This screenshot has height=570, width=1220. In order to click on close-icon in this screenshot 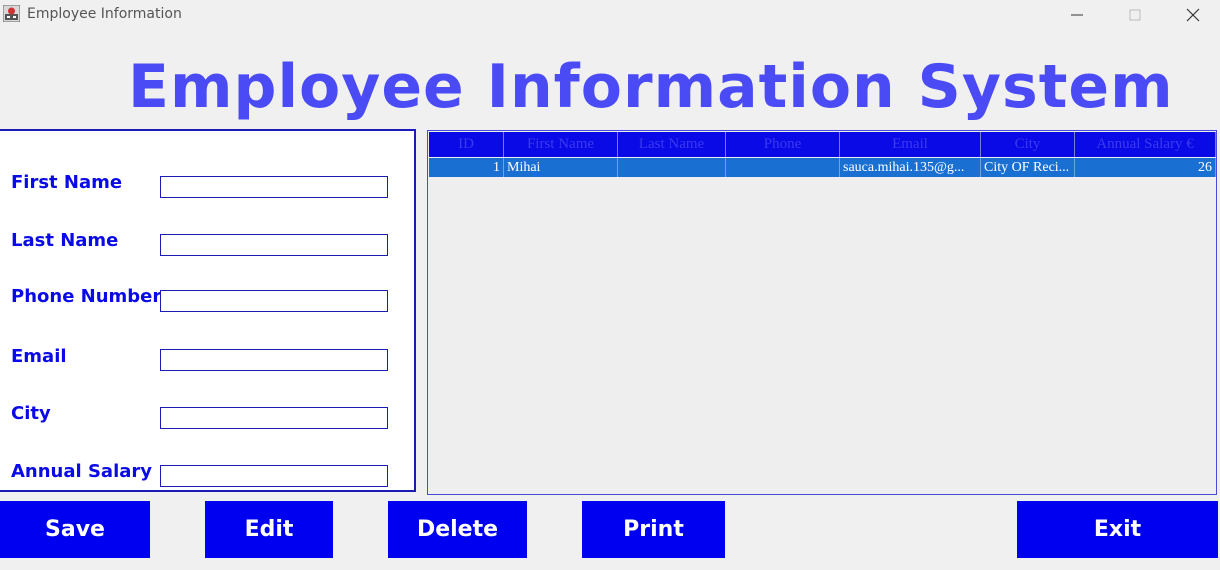, I will do `click(1193, 15)`.